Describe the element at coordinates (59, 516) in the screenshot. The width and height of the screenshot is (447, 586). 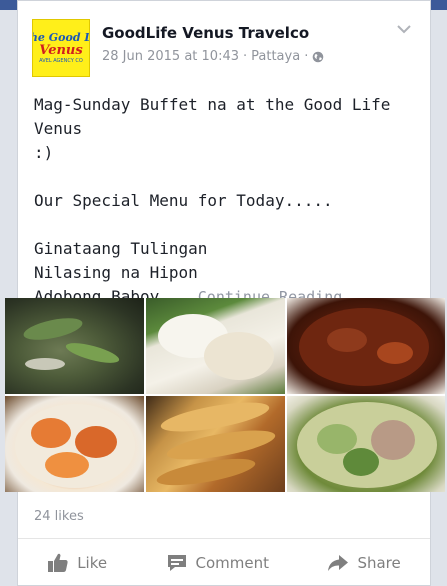
I see `likes-count: 24 likes` at that location.